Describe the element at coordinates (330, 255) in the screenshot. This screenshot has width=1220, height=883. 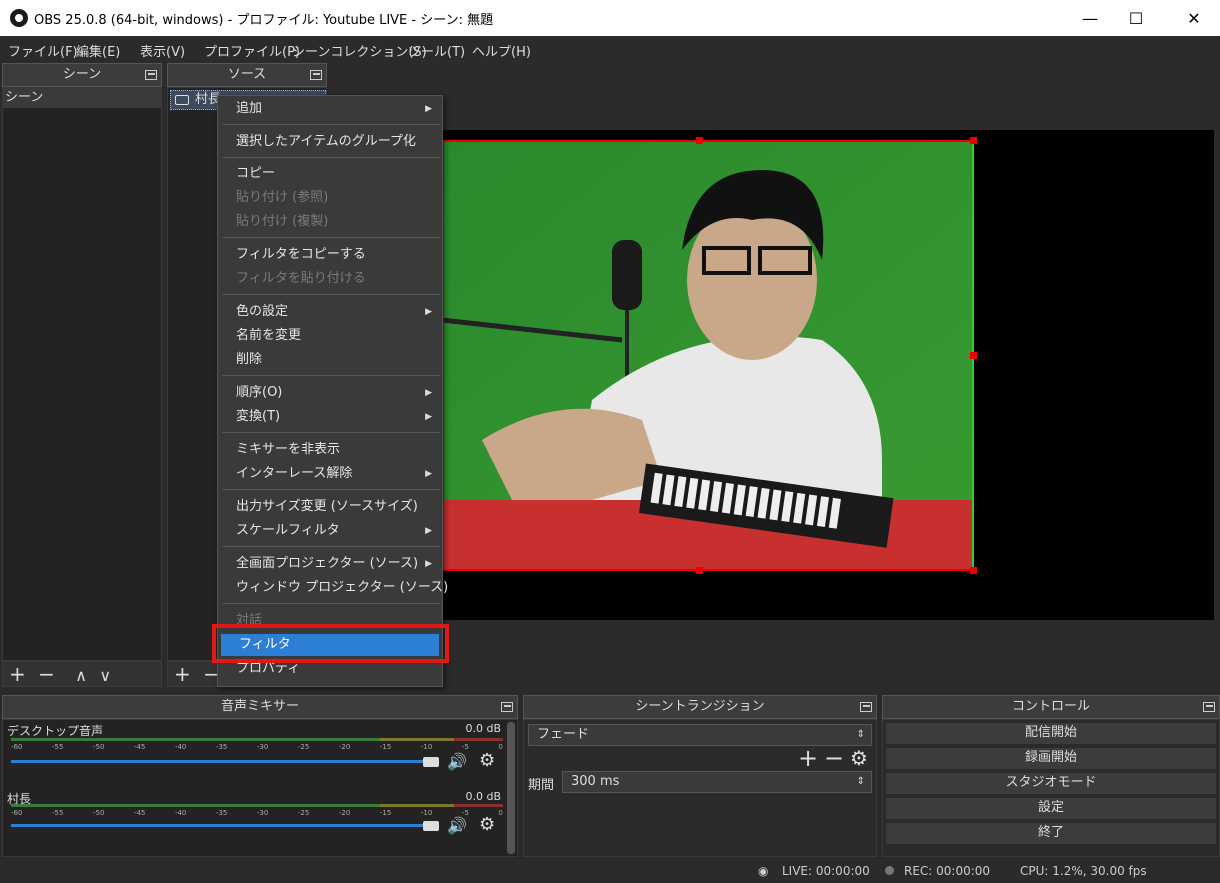
I see `menu-item-copy-filters: フィルタをコピーする` at that location.